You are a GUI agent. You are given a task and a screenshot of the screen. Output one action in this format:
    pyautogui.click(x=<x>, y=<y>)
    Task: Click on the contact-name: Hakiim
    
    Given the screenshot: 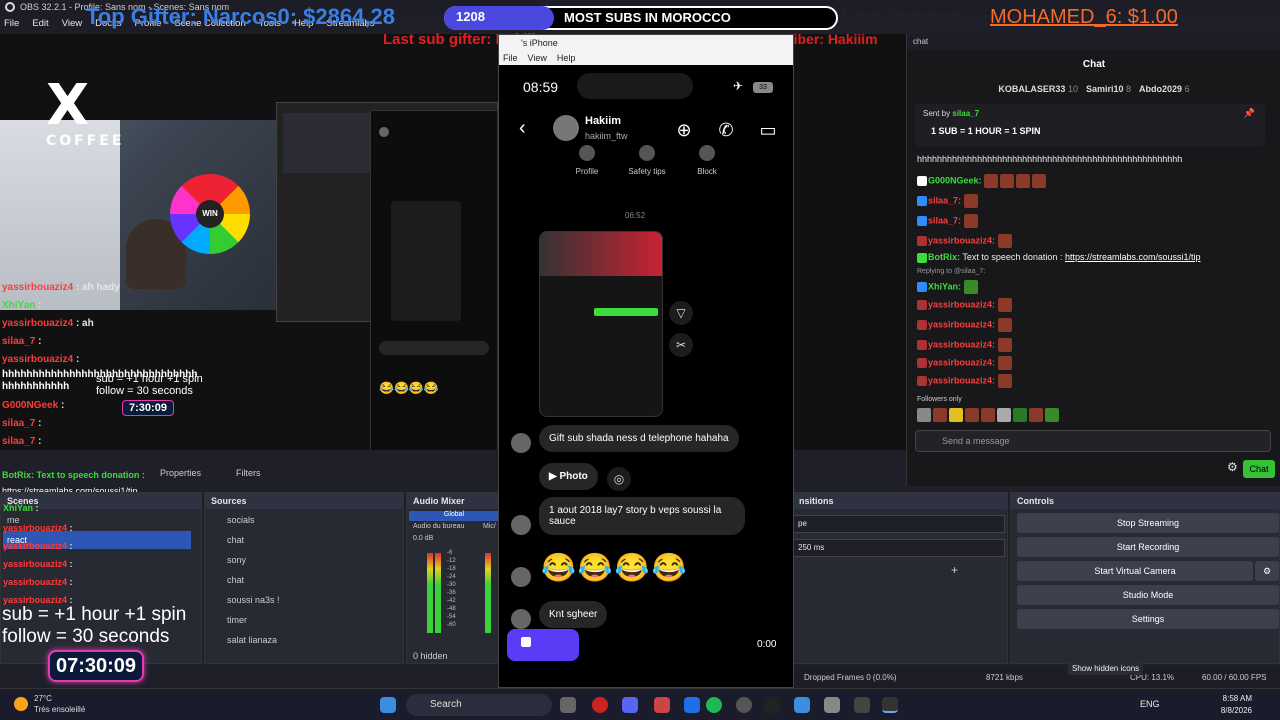 What is the action you would take?
    pyautogui.click(x=603, y=121)
    